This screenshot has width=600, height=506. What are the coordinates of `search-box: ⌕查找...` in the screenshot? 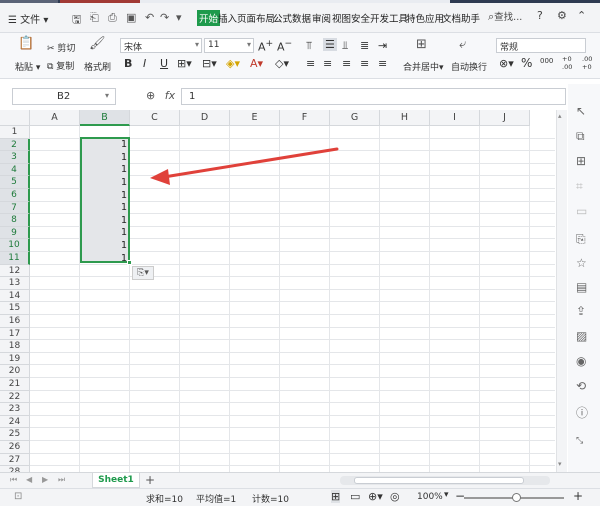 It's located at (505, 16).